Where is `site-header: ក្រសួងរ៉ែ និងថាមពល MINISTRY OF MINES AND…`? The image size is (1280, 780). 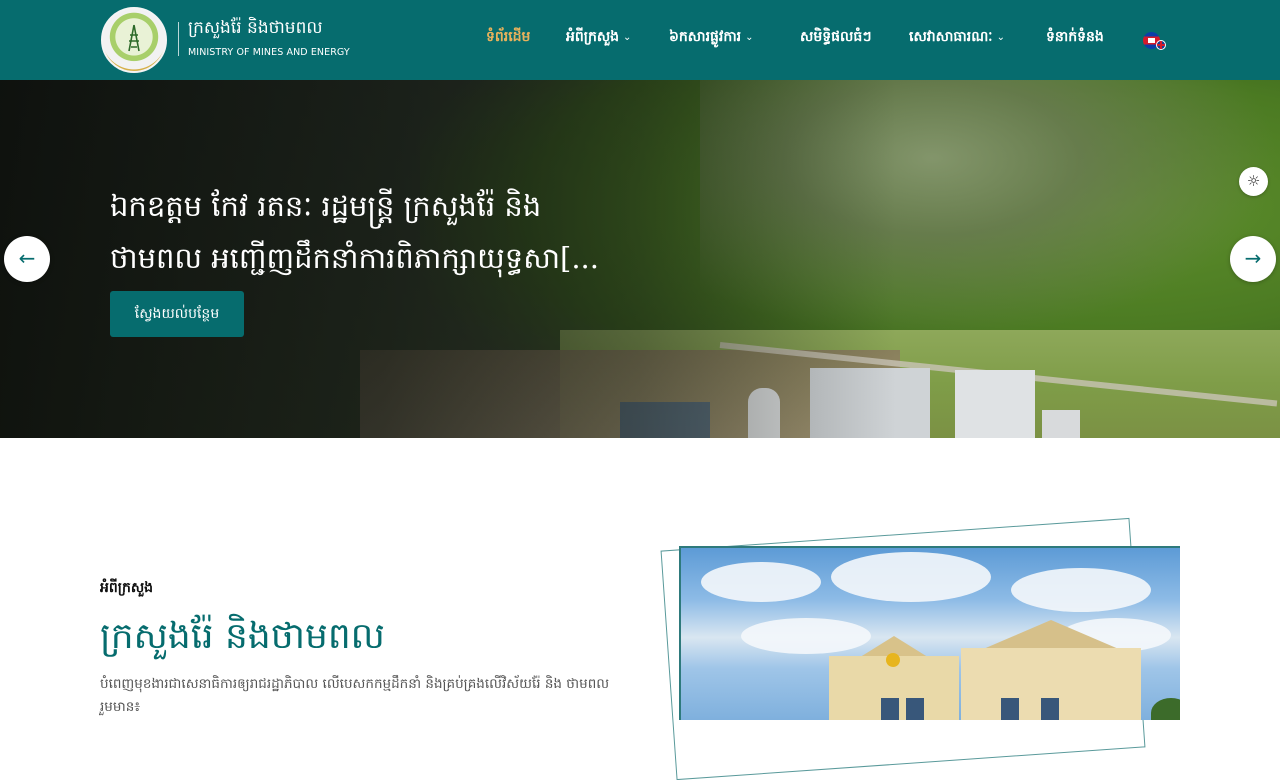 site-header: ក្រសួងរ៉ែ និងថាមពល MINISTRY OF MINES AND… is located at coordinates (640, 40).